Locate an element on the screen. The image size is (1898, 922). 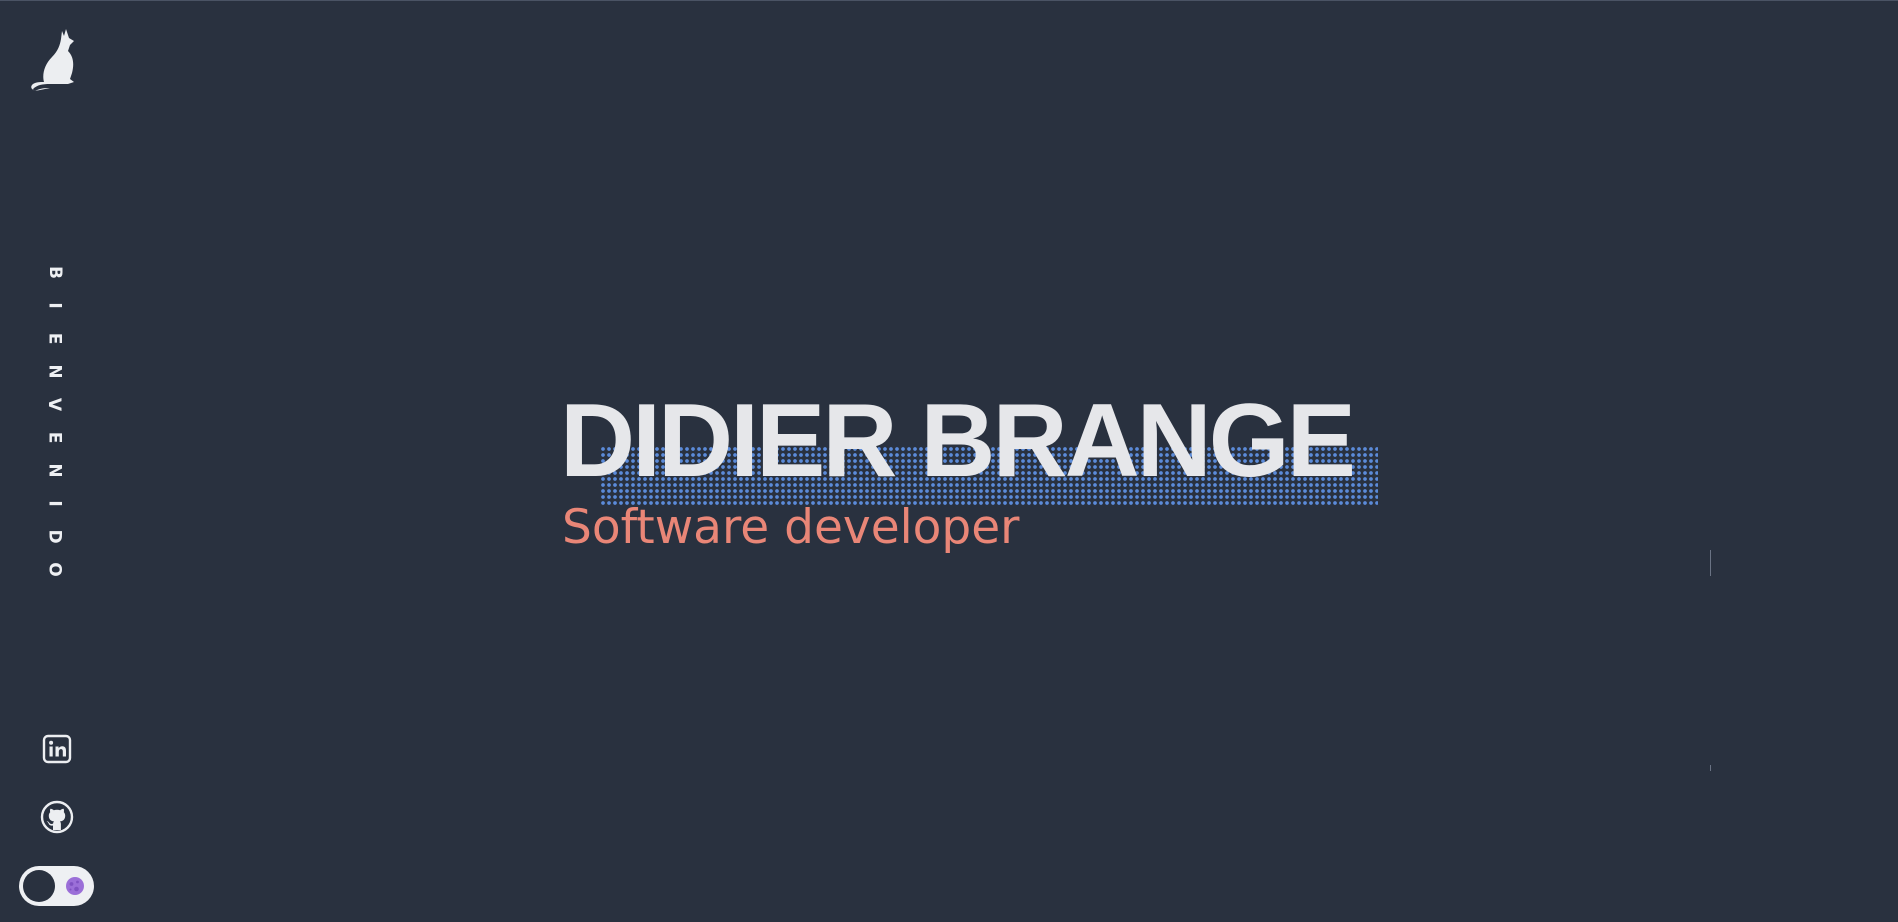
github-icon is located at coordinates (57, 817).